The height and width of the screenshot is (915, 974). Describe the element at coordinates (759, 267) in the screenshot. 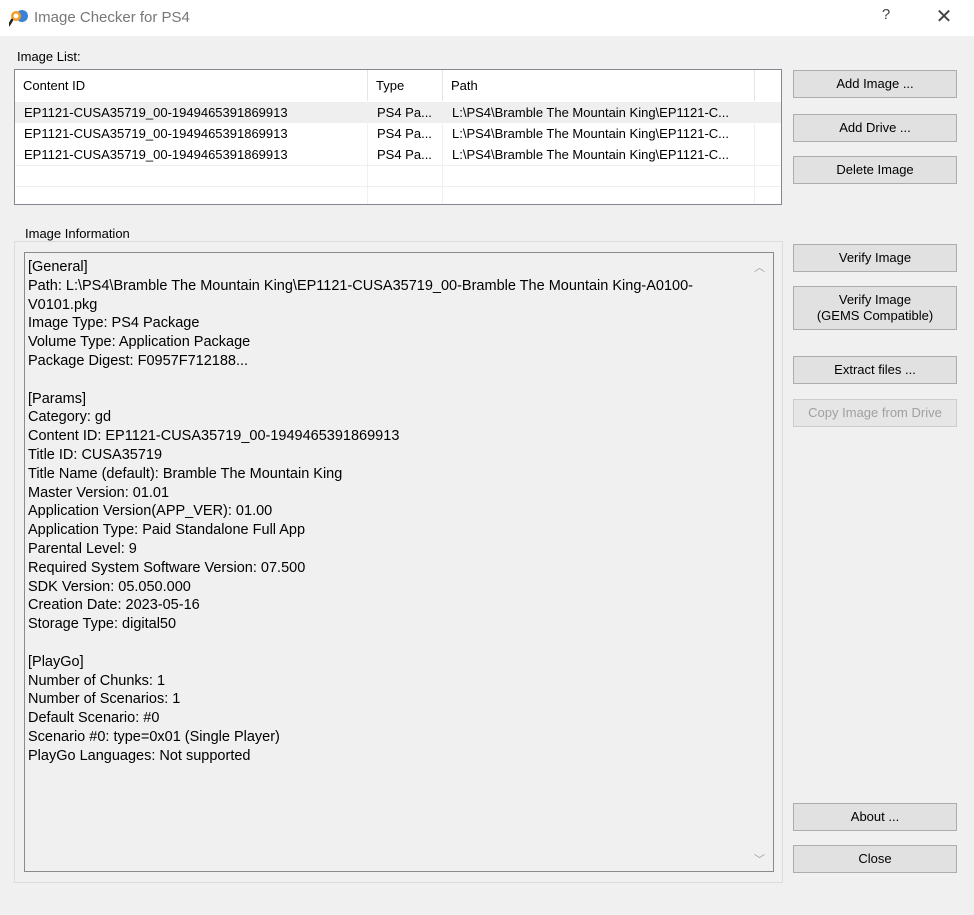

I see `scroll-up-icon: ︿` at that location.